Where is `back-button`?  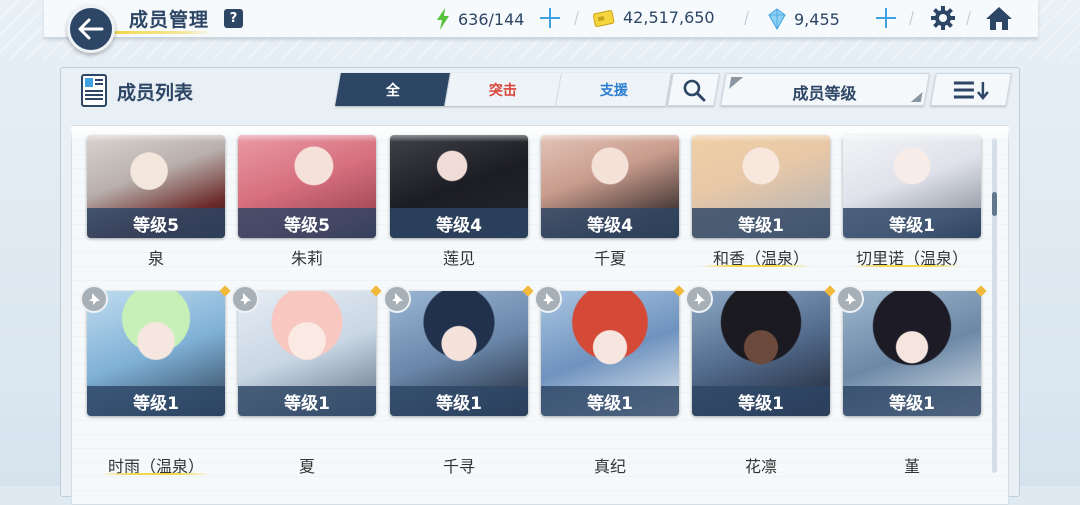 back-button is located at coordinates (91, 29).